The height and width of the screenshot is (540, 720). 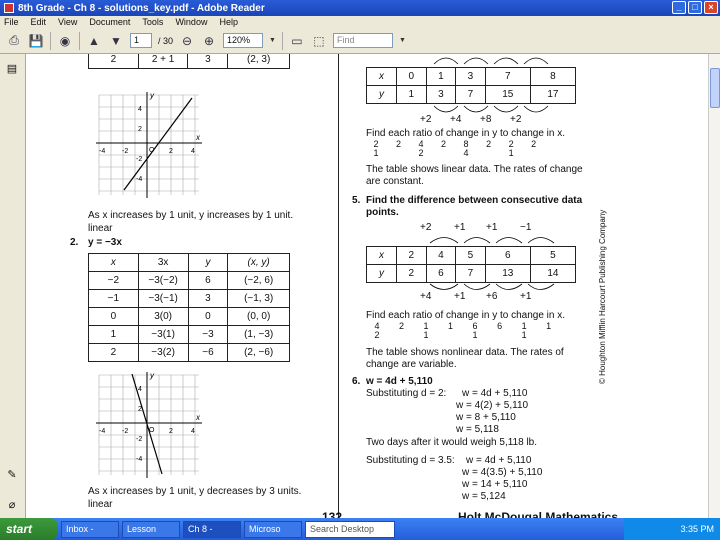 What do you see at coordinates (502, 472) in the screenshot?
I see `work-line: w = 4(3.5) + 5,110` at bounding box center [502, 472].